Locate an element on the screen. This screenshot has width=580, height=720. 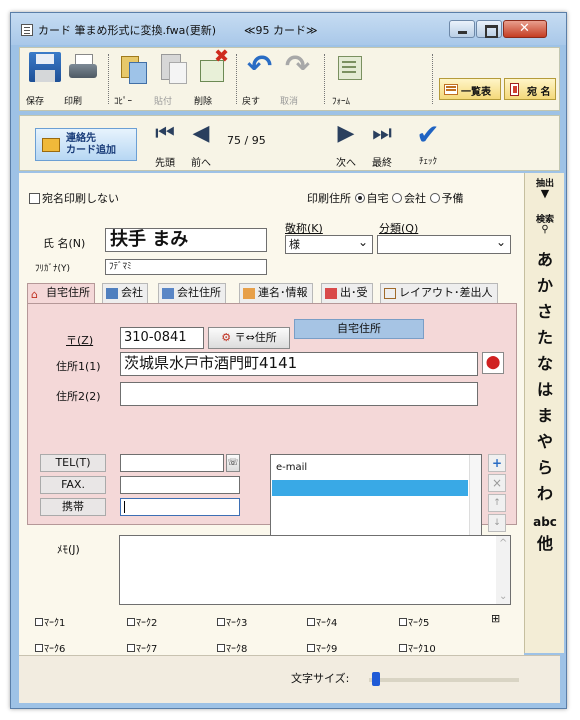
zip-to-address-button: ⚙ 〒⇔住所 is located at coordinates (249, 338).